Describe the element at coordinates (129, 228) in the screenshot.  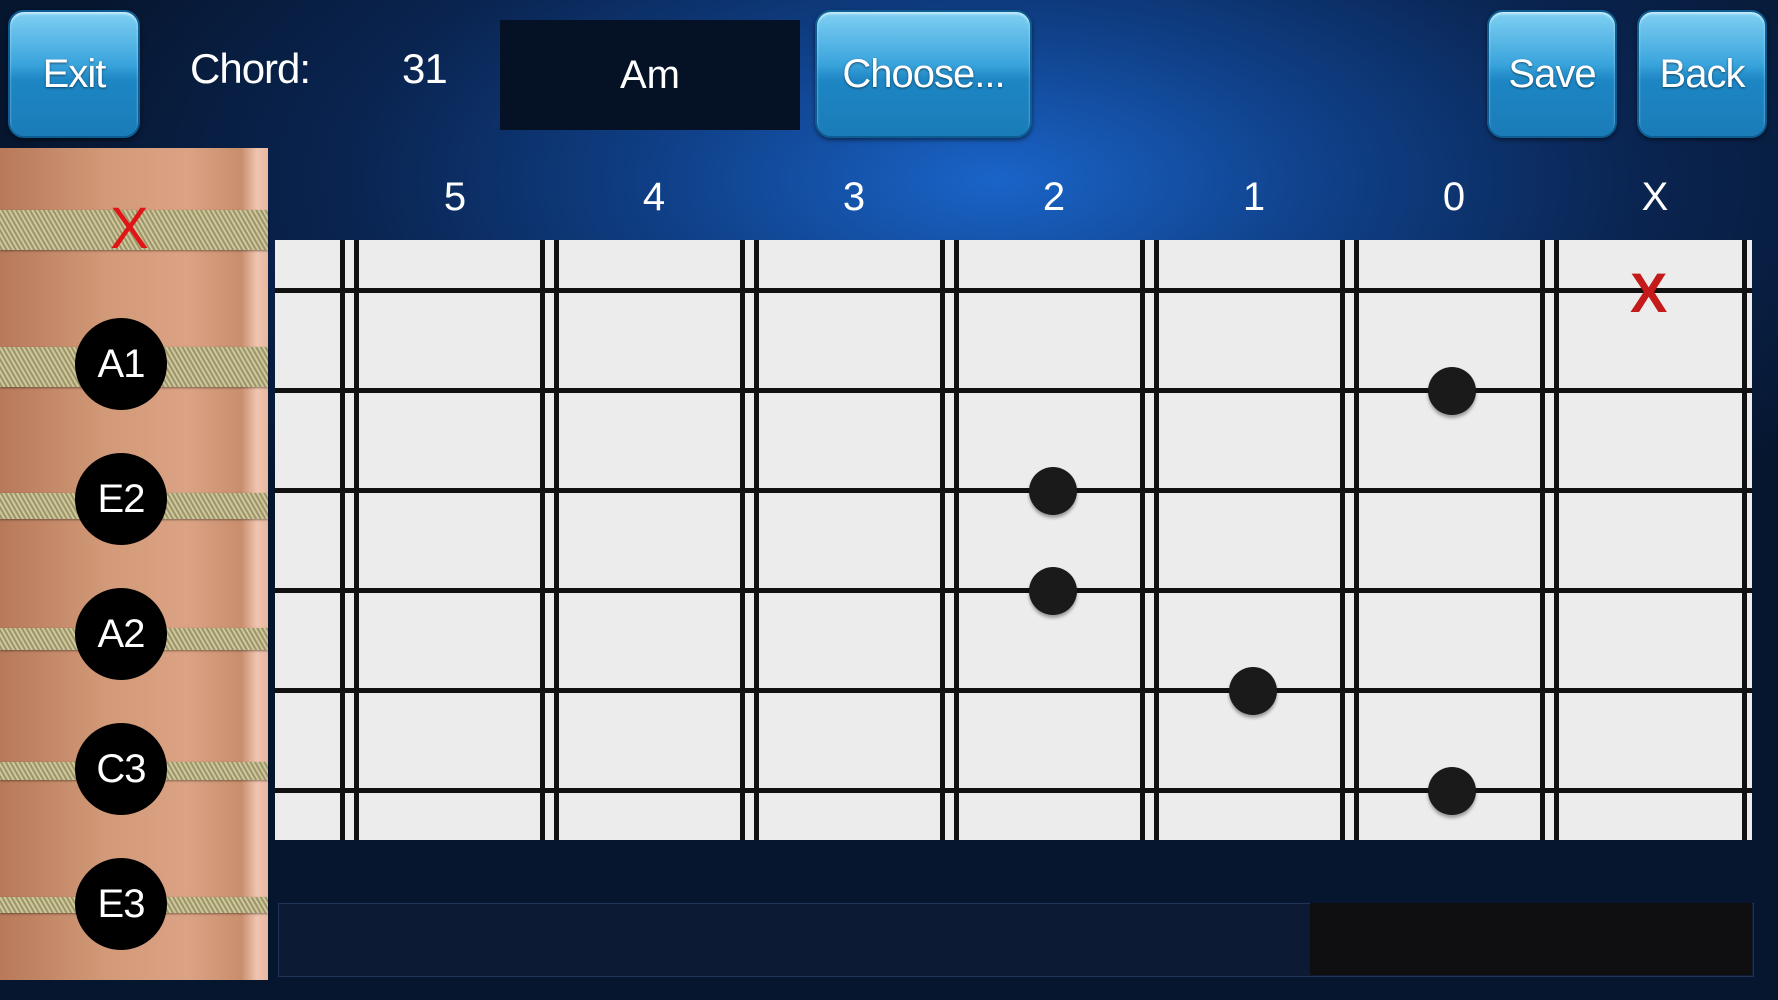
I see `muted-string-mark: X` at that location.